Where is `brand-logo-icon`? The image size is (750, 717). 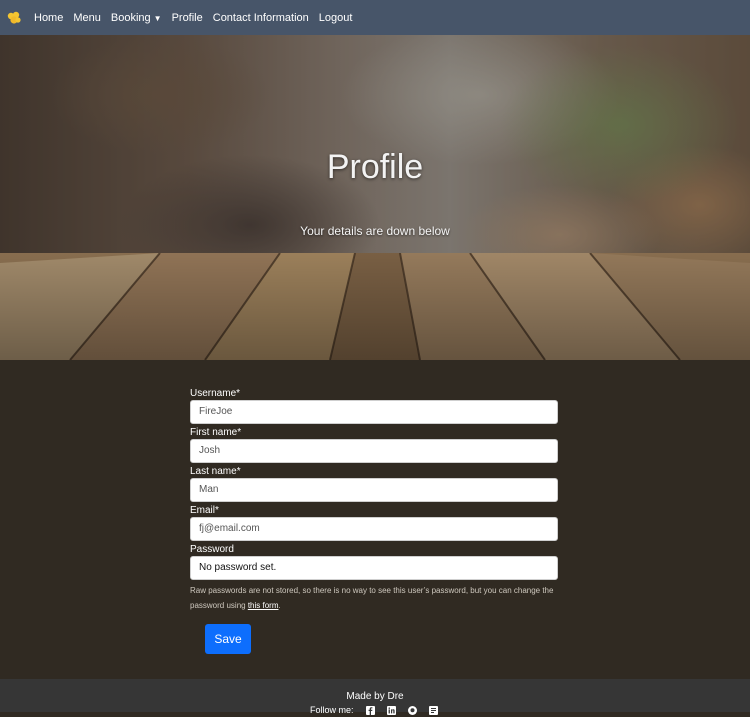
brand-logo-icon is located at coordinates (14, 18).